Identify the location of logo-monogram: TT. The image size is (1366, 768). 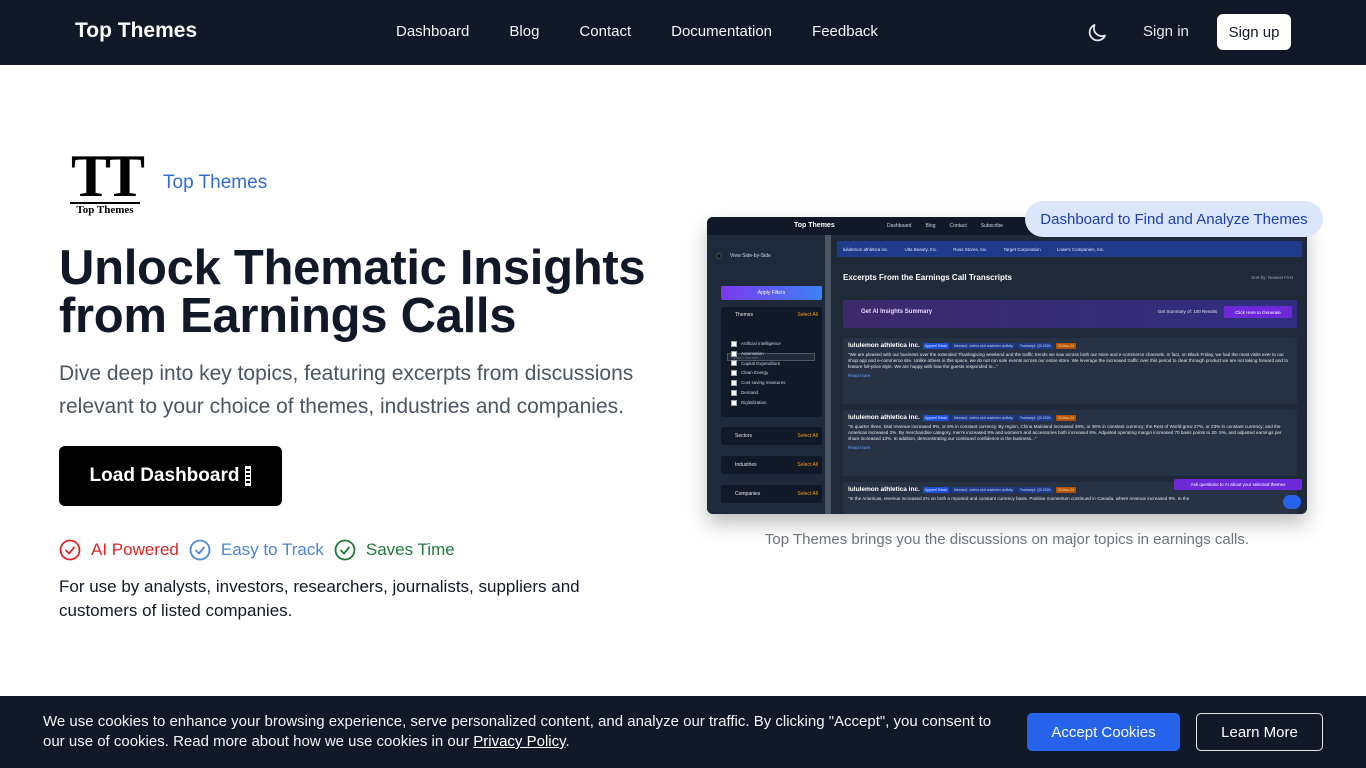
(107, 176).